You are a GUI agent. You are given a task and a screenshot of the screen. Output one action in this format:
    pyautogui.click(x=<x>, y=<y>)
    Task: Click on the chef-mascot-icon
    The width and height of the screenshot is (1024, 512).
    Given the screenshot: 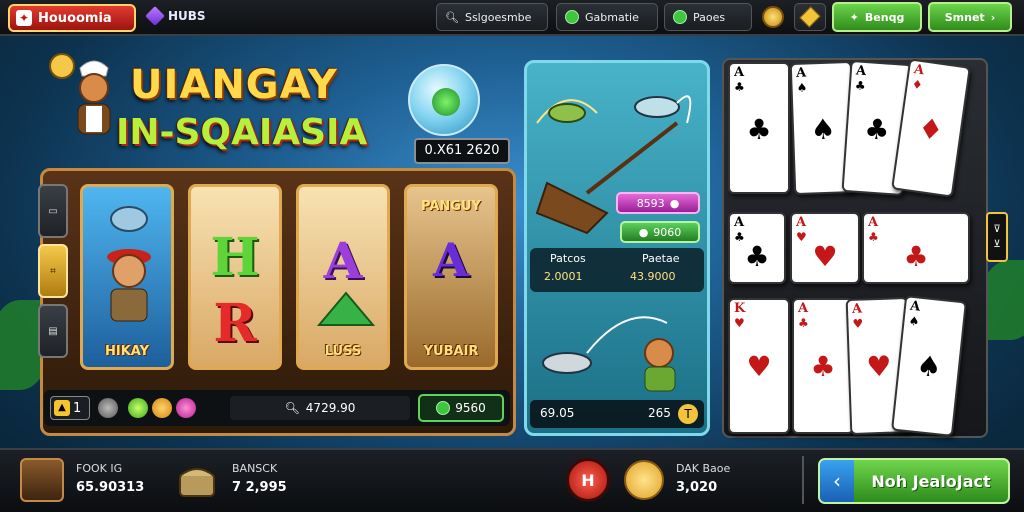 What is the action you would take?
    pyautogui.click(x=80, y=94)
    